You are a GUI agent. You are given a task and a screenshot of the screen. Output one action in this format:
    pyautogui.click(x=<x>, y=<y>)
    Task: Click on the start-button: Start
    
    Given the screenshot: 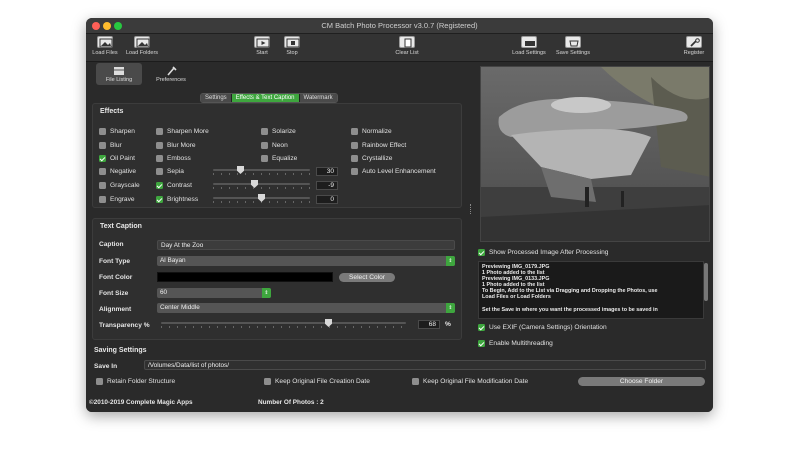 What is the action you would take?
    pyautogui.click(x=262, y=46)
    